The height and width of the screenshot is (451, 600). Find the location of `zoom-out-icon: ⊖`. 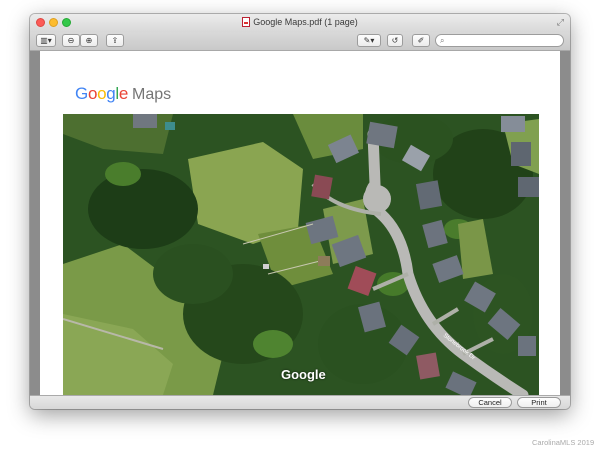

zoom-out-icon: ⊖ is located at coordinates (71, 40).